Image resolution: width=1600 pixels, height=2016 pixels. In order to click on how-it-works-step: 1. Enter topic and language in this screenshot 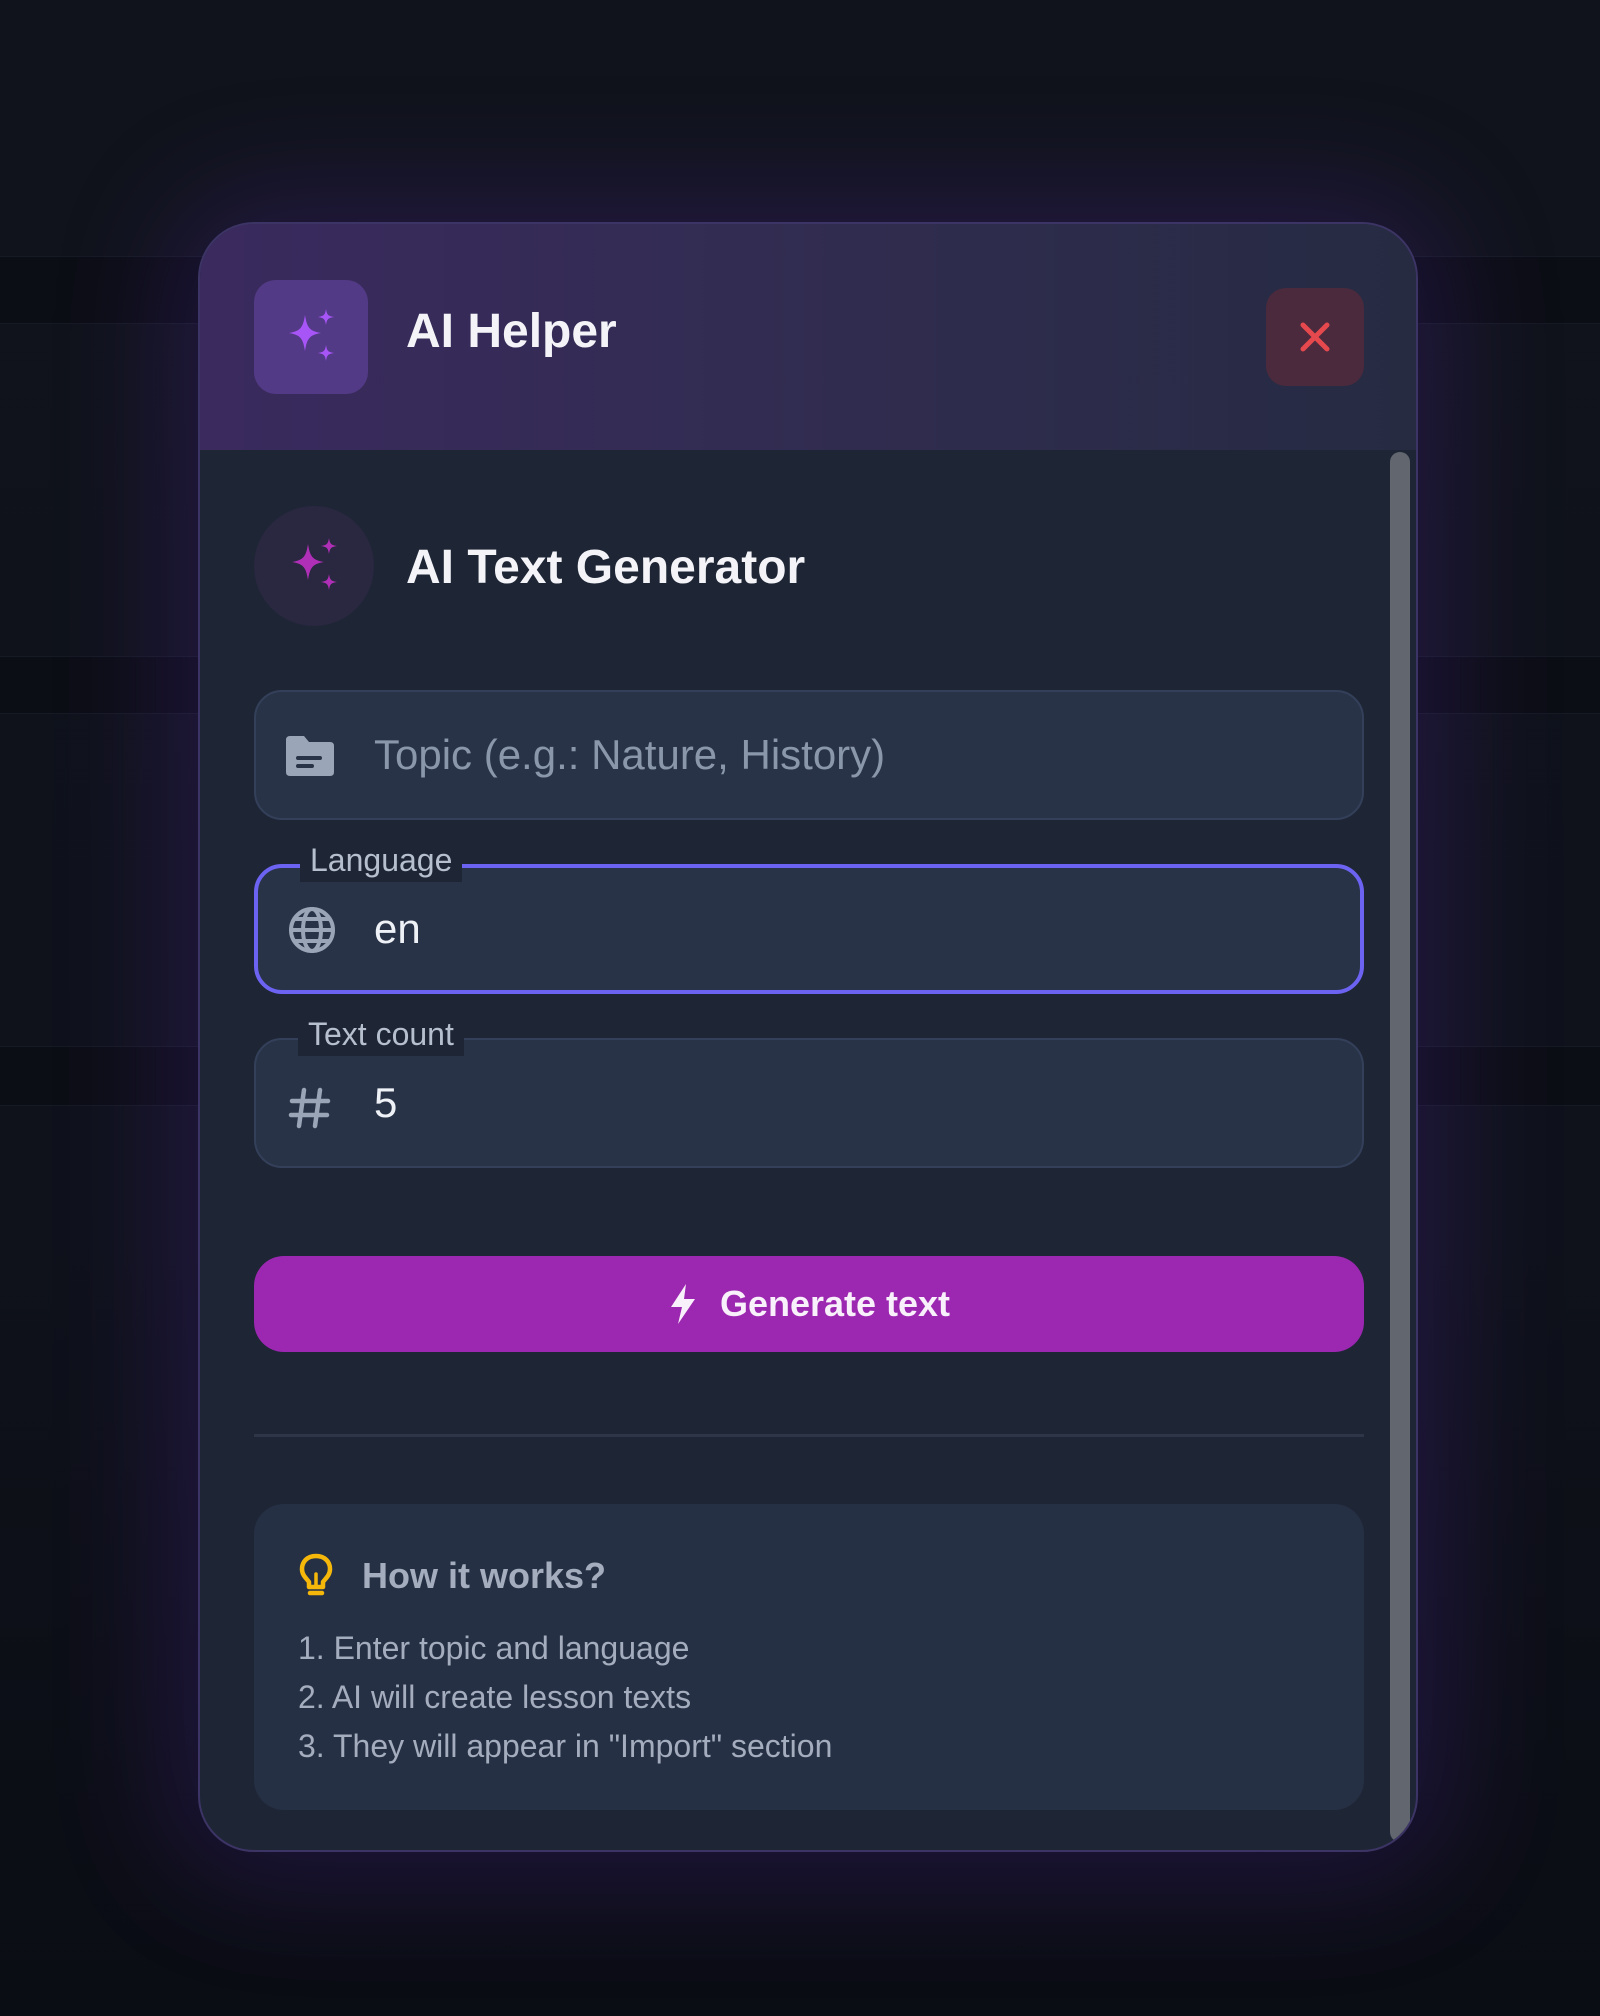, I will do `click(494, 1648)`.